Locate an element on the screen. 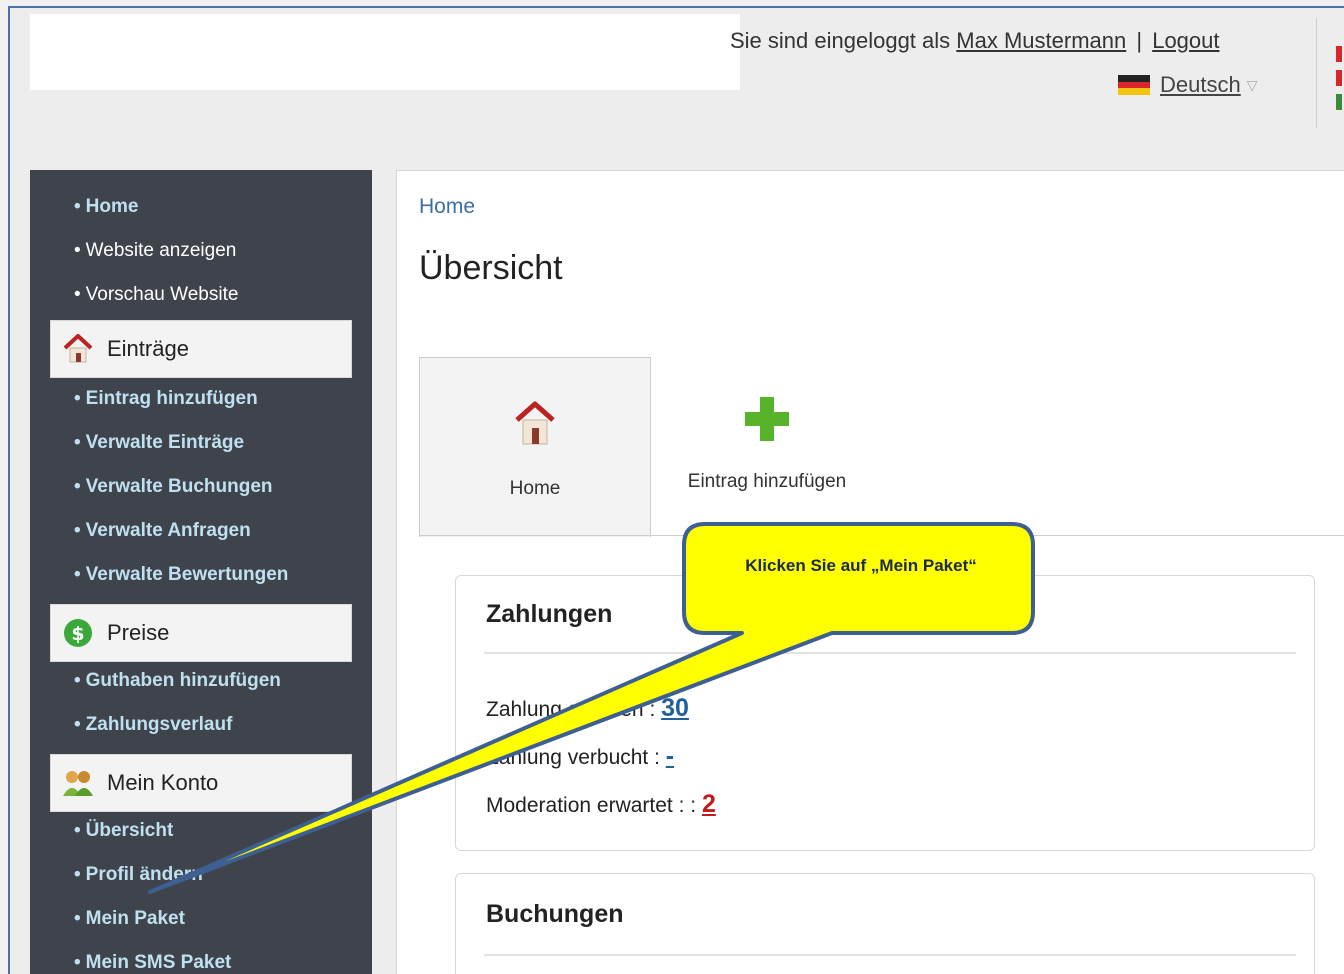 This screenshot has width=1344, height=974. language-label: Deutsch is located at coordinates (1200, 85).